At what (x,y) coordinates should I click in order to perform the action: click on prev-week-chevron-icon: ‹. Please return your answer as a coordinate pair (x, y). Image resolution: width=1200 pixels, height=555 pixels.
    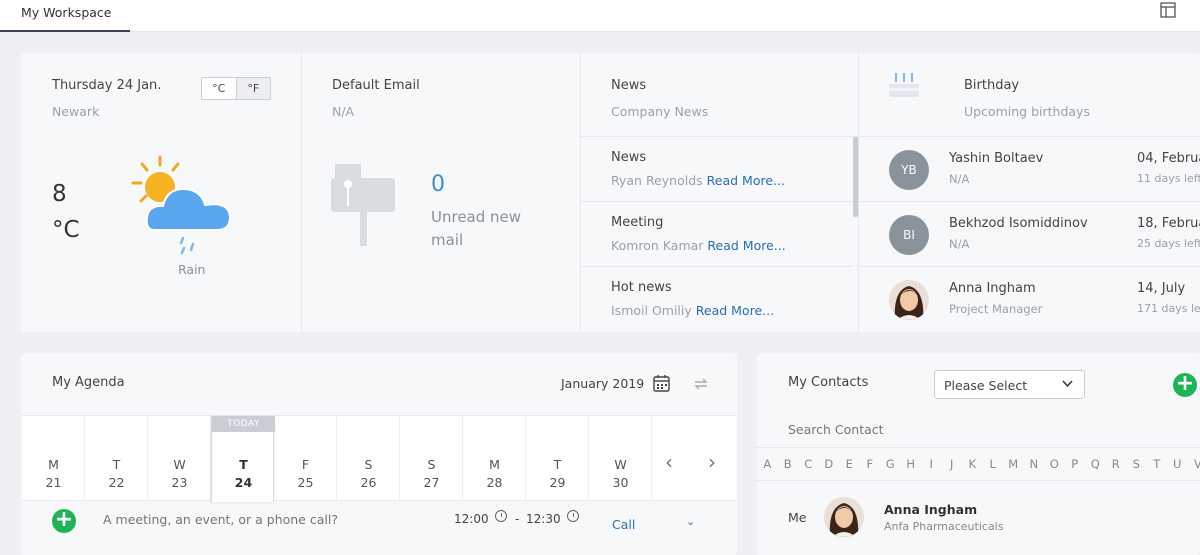
    Looking at the image, I should click on (669, 462).